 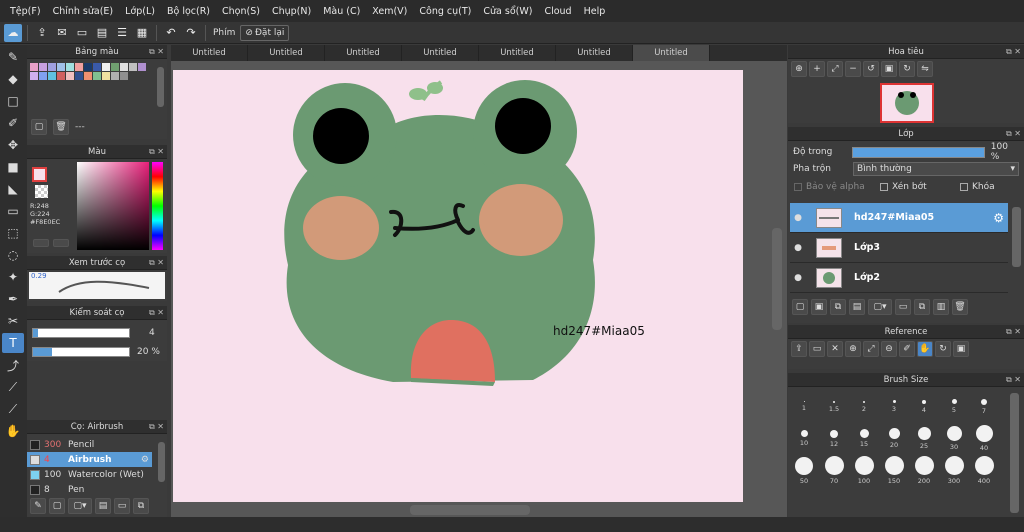 I want to click on zoom-out-icon: −, so click(x=853, y=69).